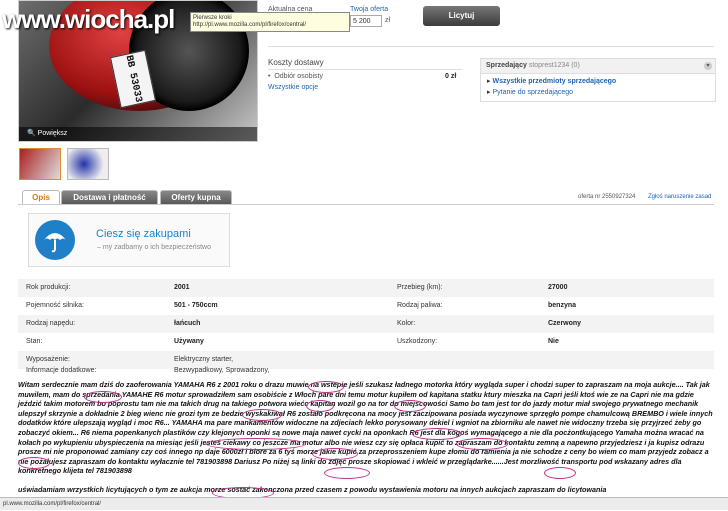 The height and width of the screenshot is (511, 728). What do you see at coordinates (88, 19) in the screenshot?
I see `site-watermark: www.wiocha.pl` at bounding box center [88, 19].